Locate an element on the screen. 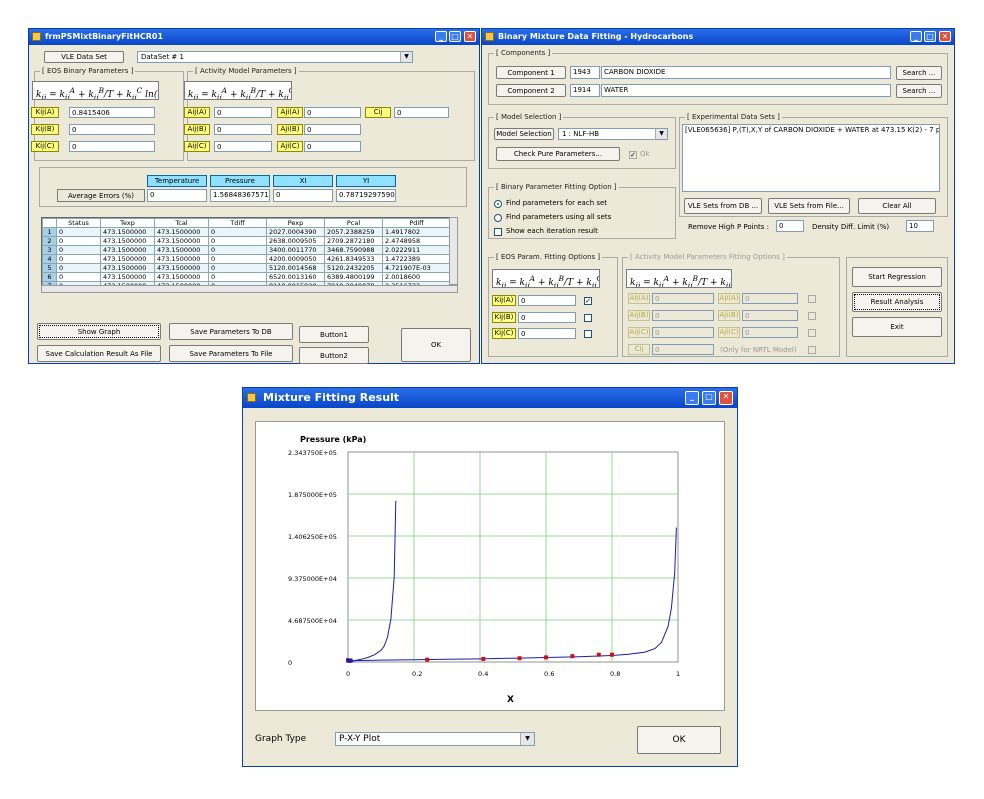 The width and height of the screenshot is (984, 799). aij-b-field: 0 is located at coordinates (243, 129).